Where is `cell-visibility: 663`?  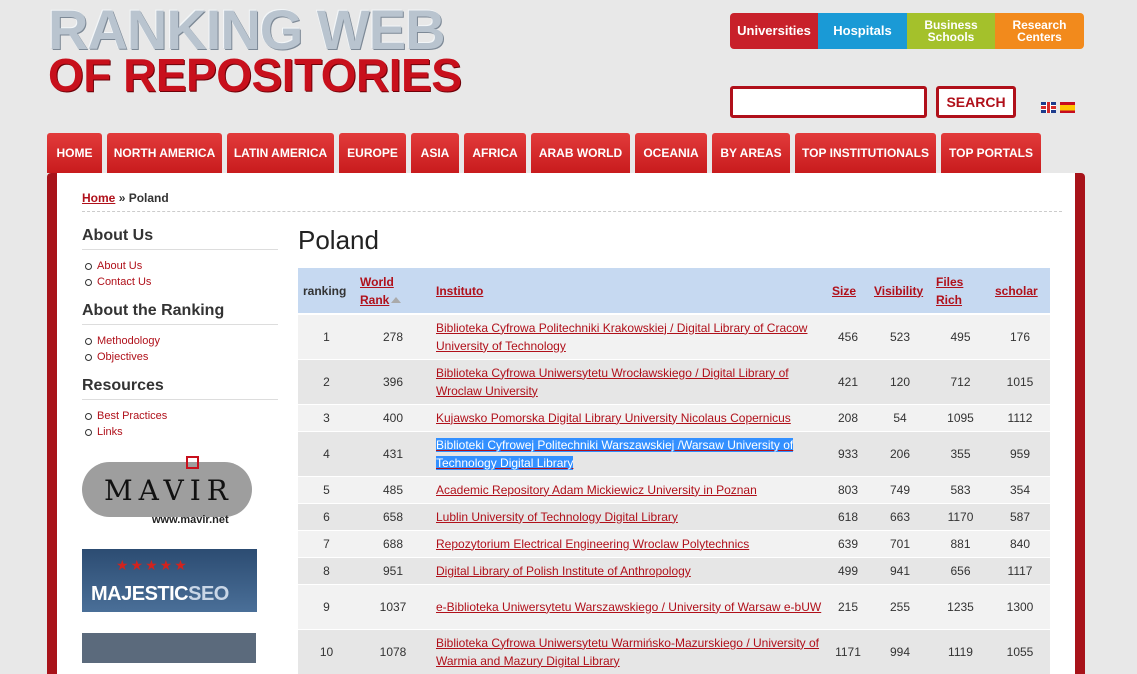 cell-visibility: 663 is located at coordinates (900, 516).